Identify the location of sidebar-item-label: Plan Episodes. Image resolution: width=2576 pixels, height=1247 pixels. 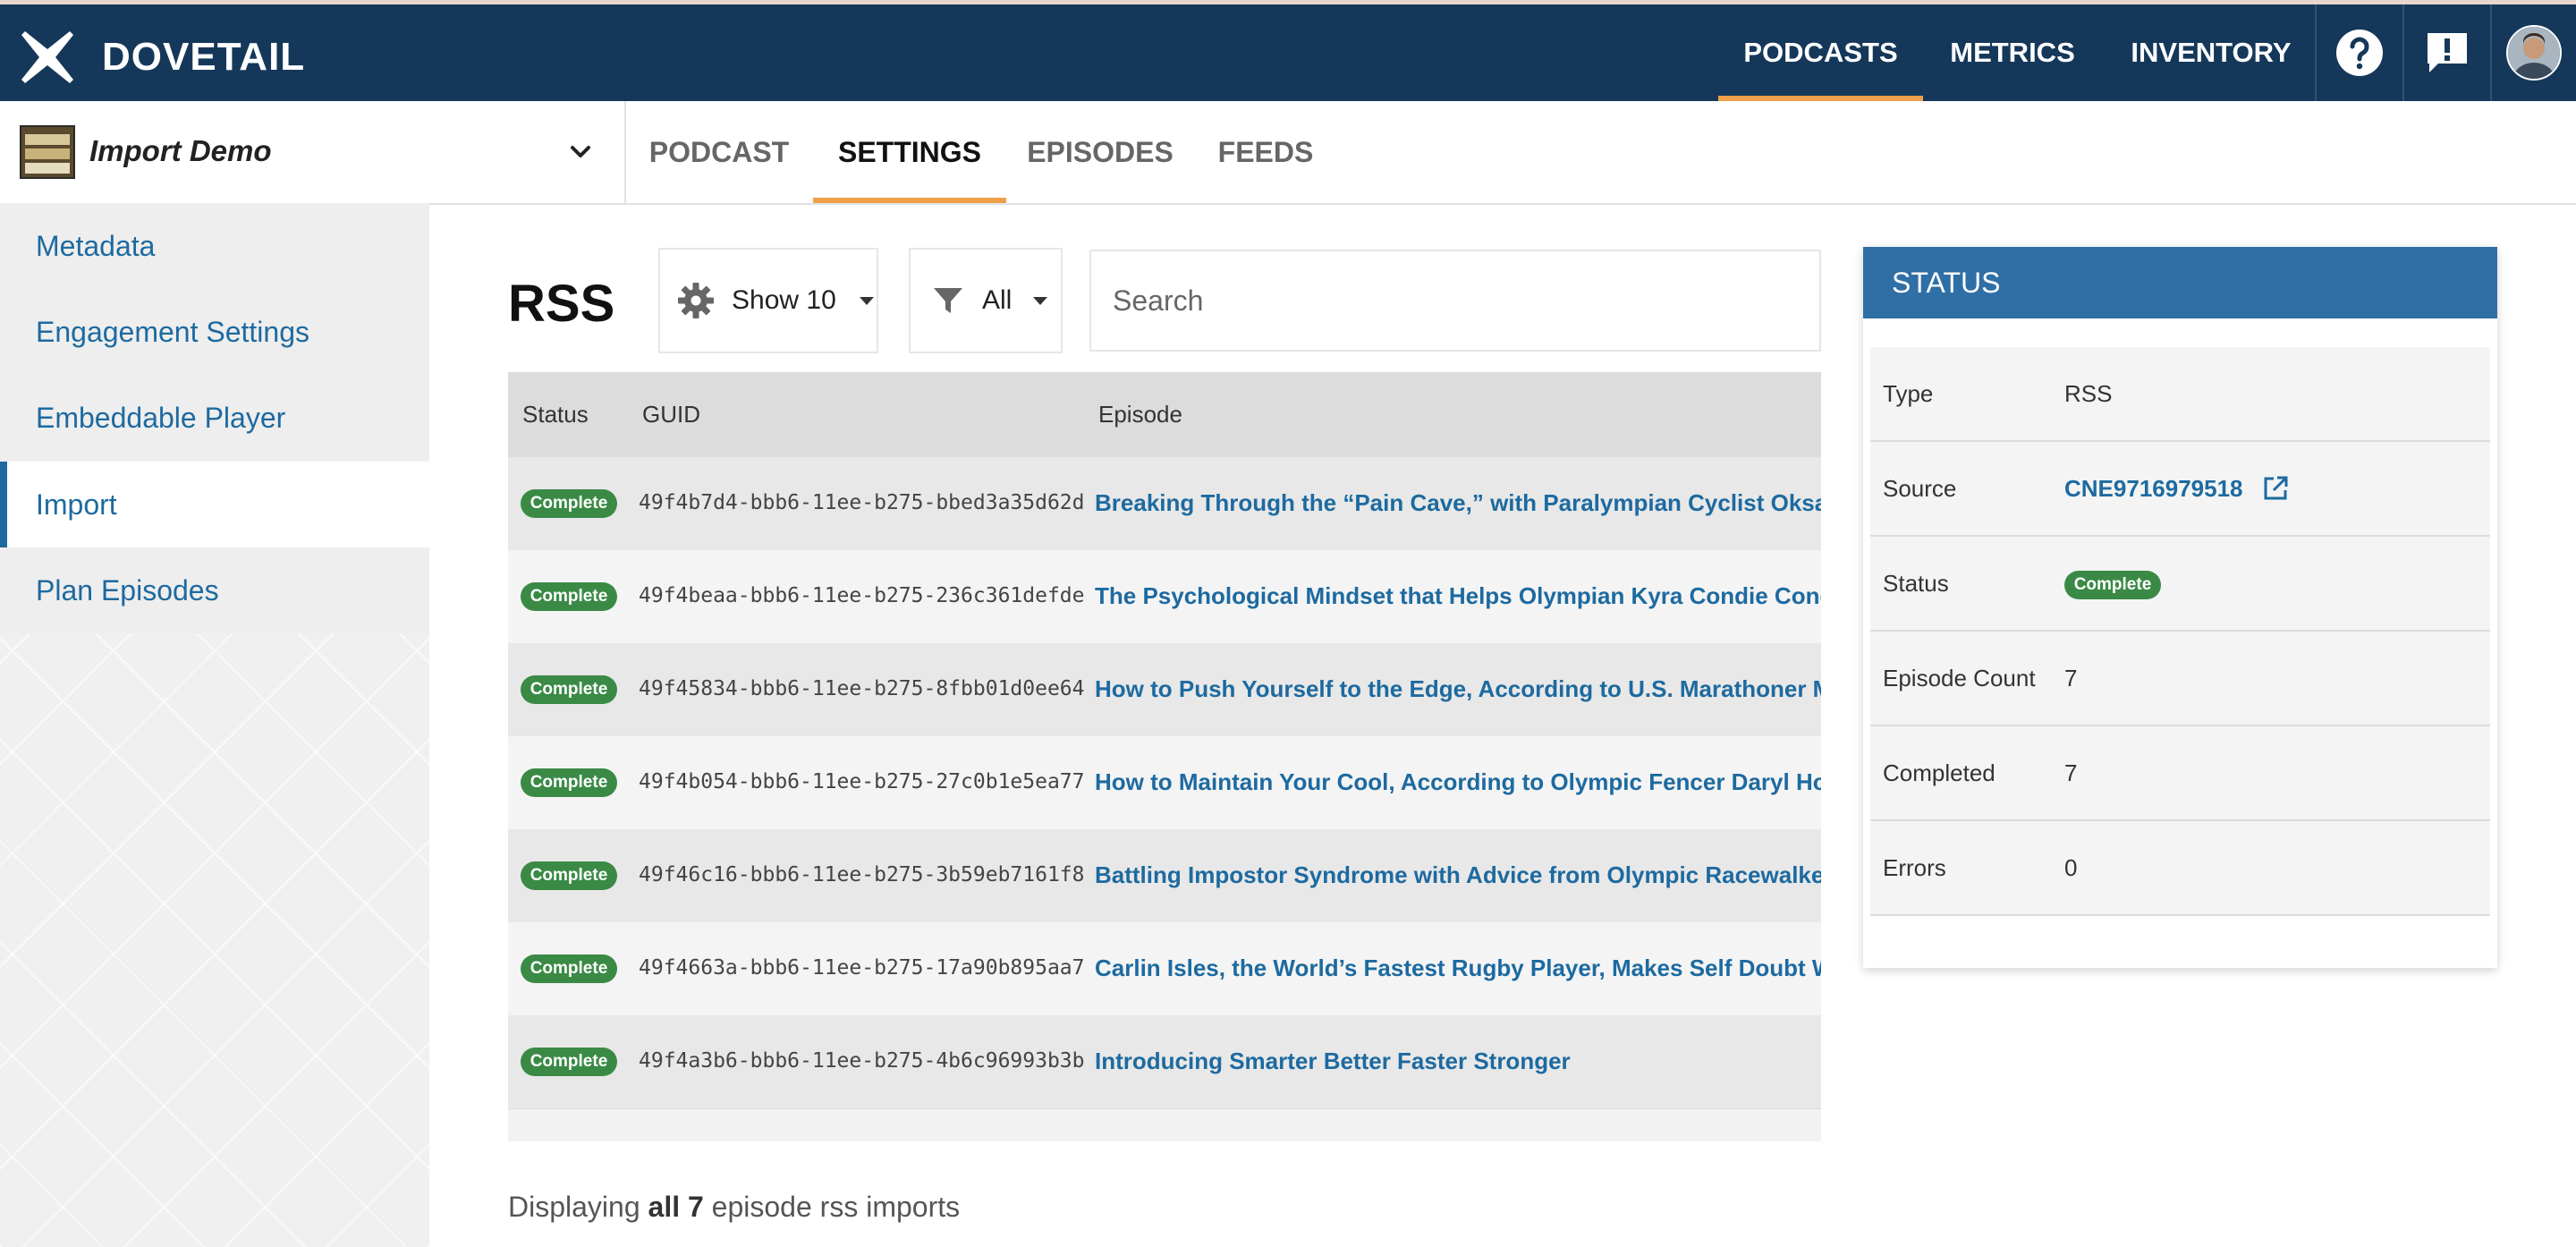
(127, 590).